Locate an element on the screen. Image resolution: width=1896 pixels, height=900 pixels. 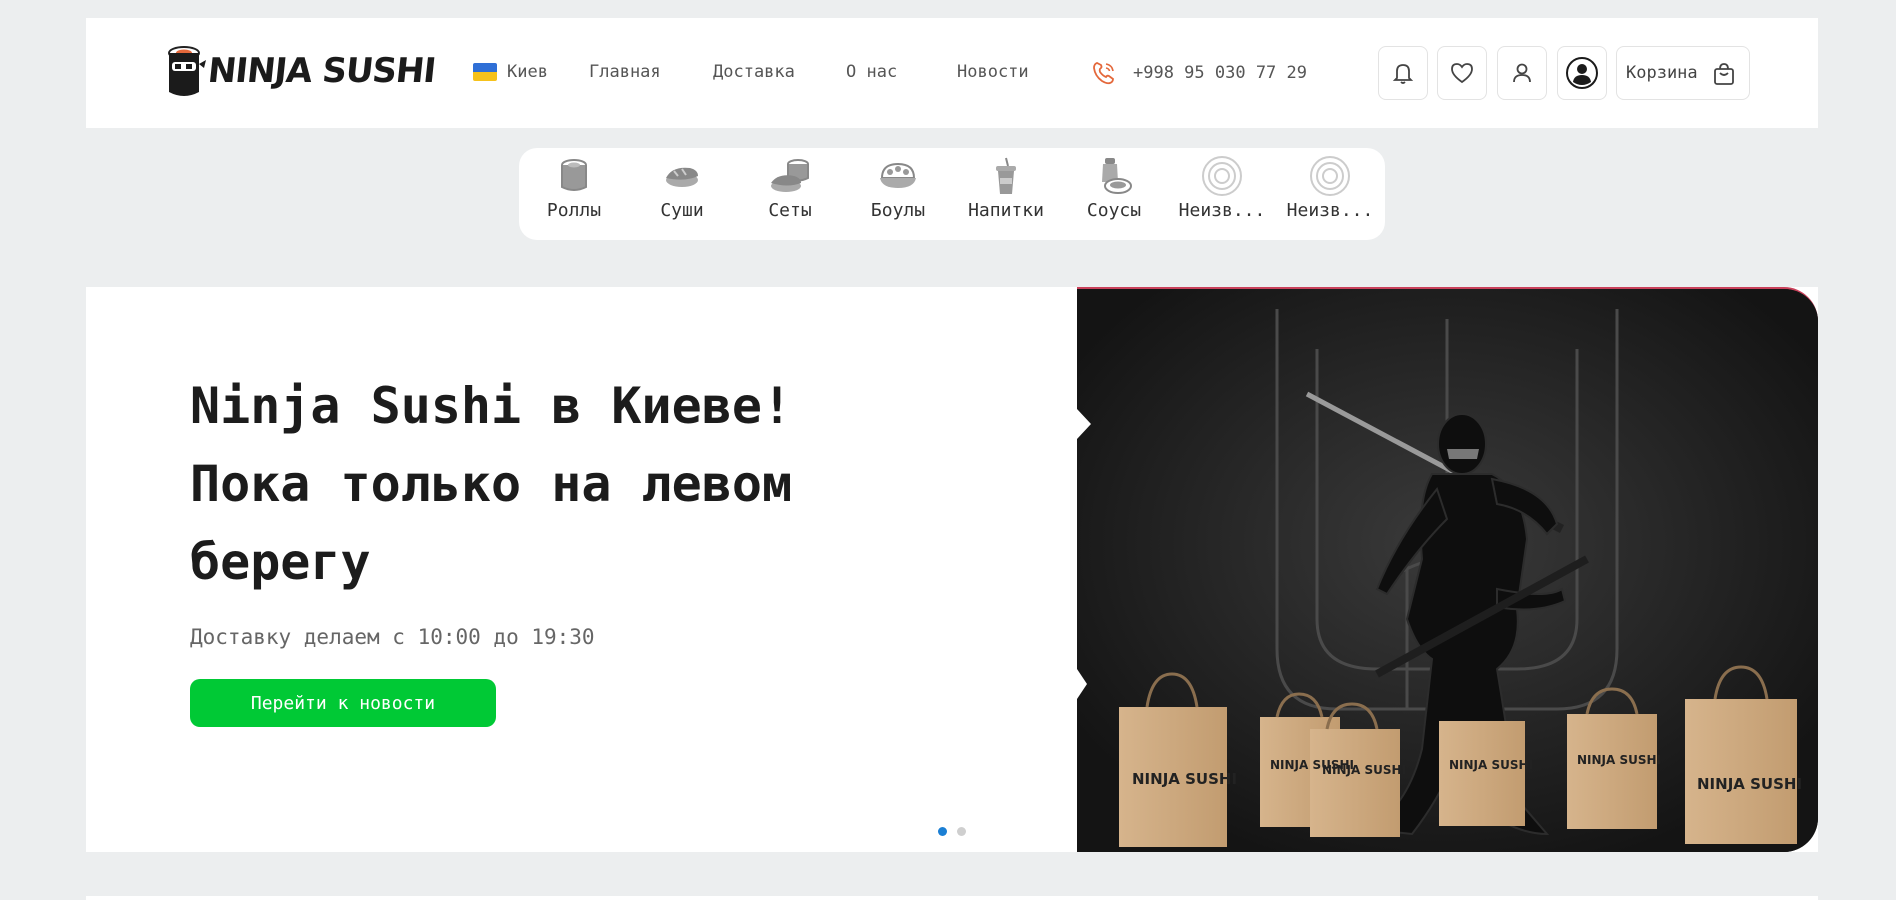
city-selector: Киев is located at coordinates (510, 72).